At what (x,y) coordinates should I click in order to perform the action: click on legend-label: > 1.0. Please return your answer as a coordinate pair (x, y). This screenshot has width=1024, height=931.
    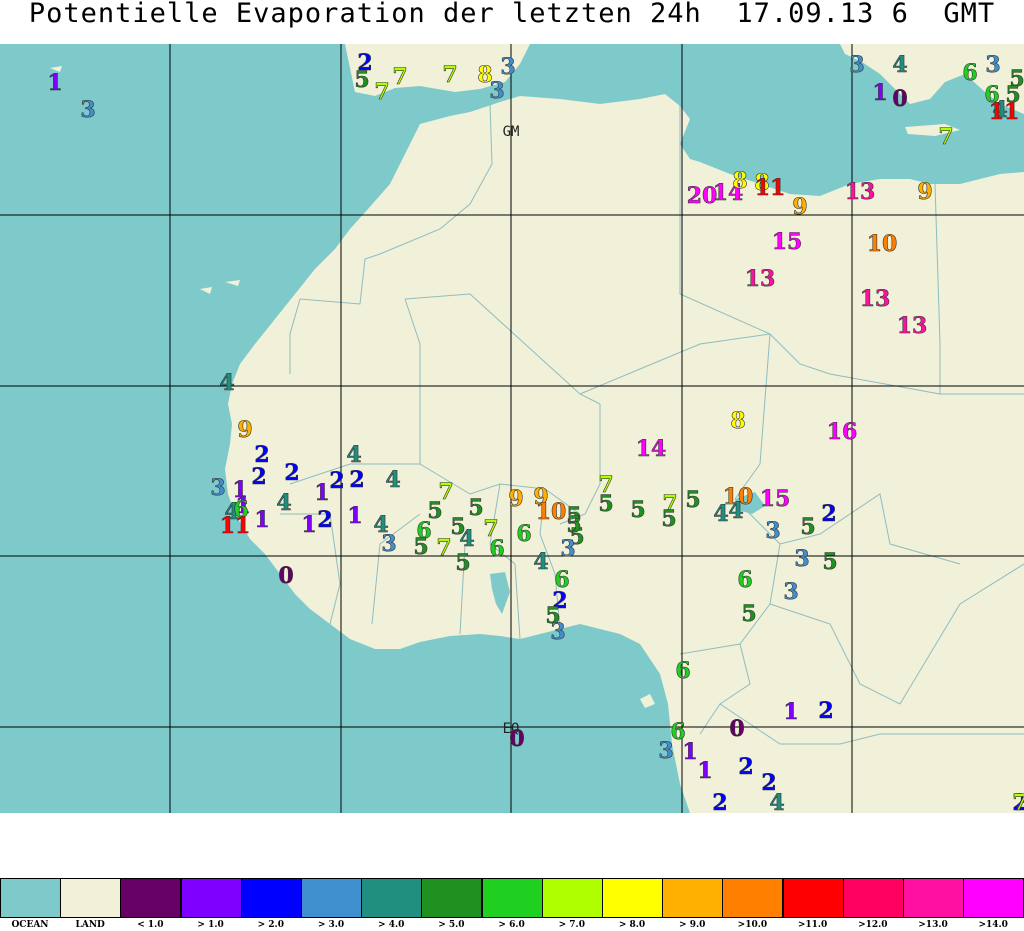
    Looking at the image, I should click on (210, 925).